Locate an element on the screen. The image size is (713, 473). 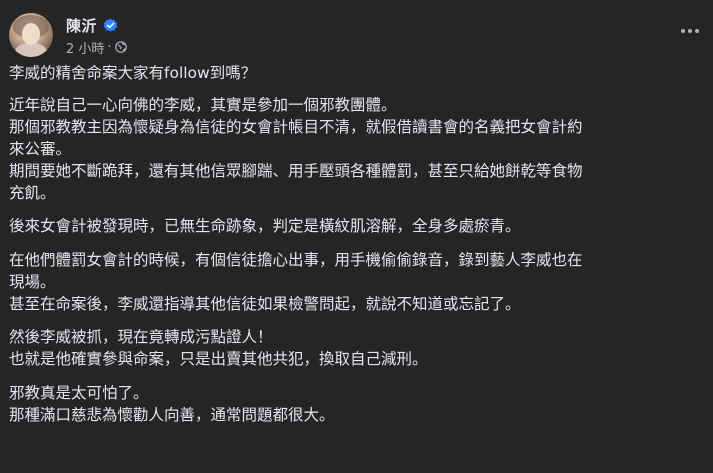
paragraph: 後來女會計被發現時，已無生命跡象，判定是橫紋肌溶解，全身多處瘀青。 is located at coordinates (356, 226).